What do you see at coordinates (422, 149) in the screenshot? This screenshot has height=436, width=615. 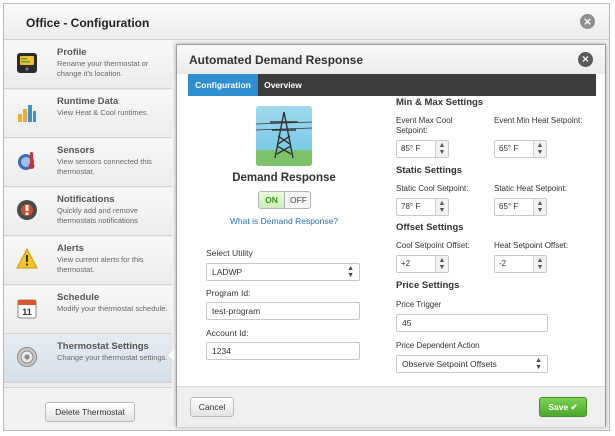 I see `event-max-cool-stepper: 85° F ▲ ▼` at bounding box center [422, 149].